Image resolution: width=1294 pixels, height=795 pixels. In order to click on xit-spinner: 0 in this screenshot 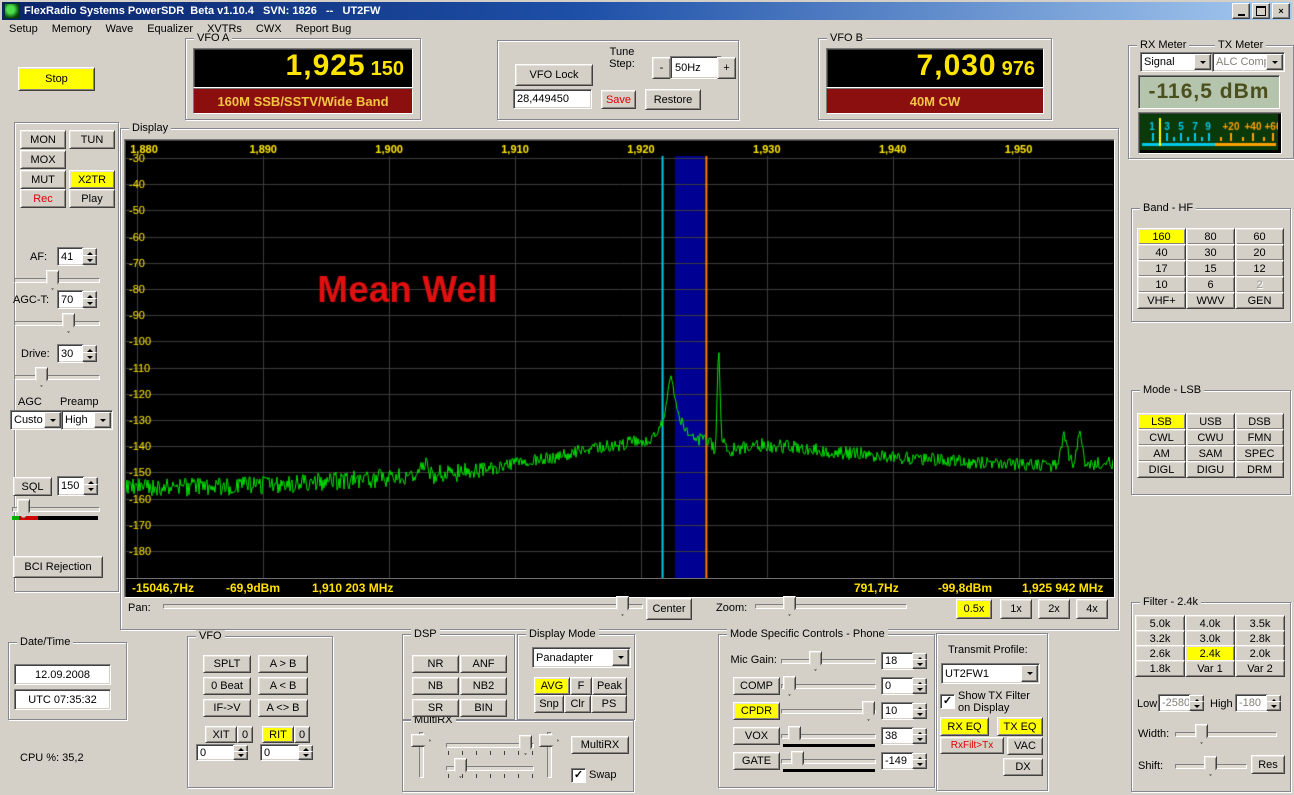, I will do `click(222, 752)`.